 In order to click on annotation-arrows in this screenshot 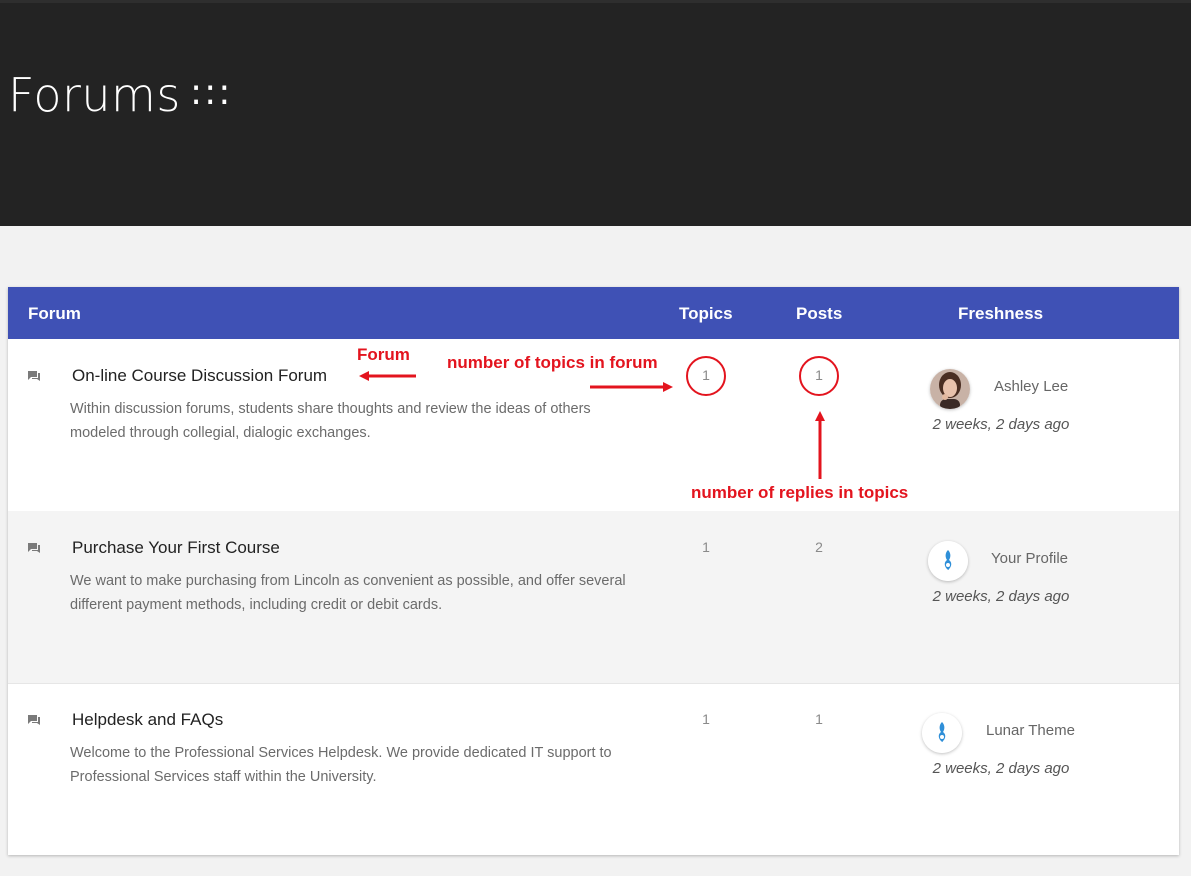, I will do `click(592, 425)`.